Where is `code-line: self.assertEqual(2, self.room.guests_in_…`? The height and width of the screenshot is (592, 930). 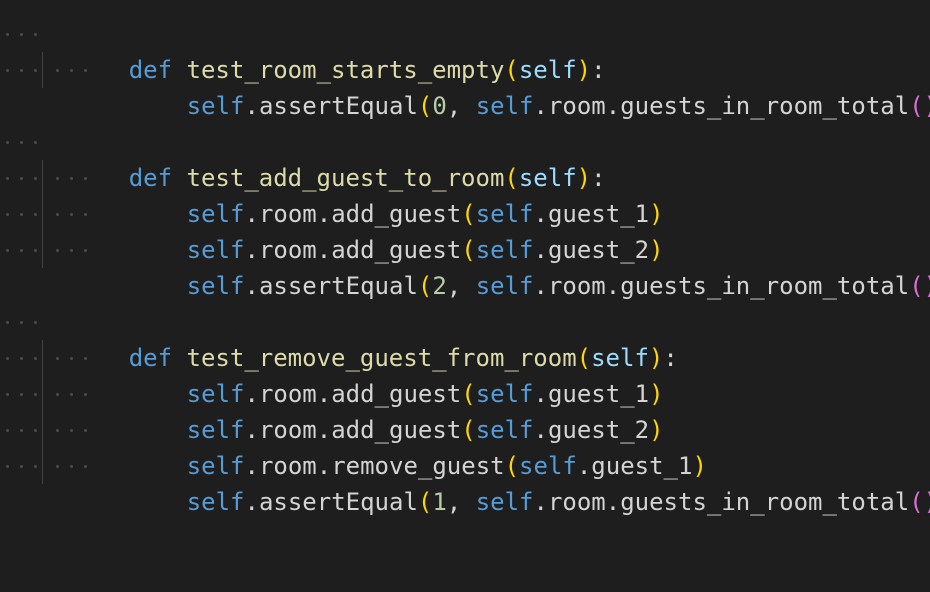 code-line: self.assertEqual(2, self.room.guests_in_… is located at coordinates (465, 266).